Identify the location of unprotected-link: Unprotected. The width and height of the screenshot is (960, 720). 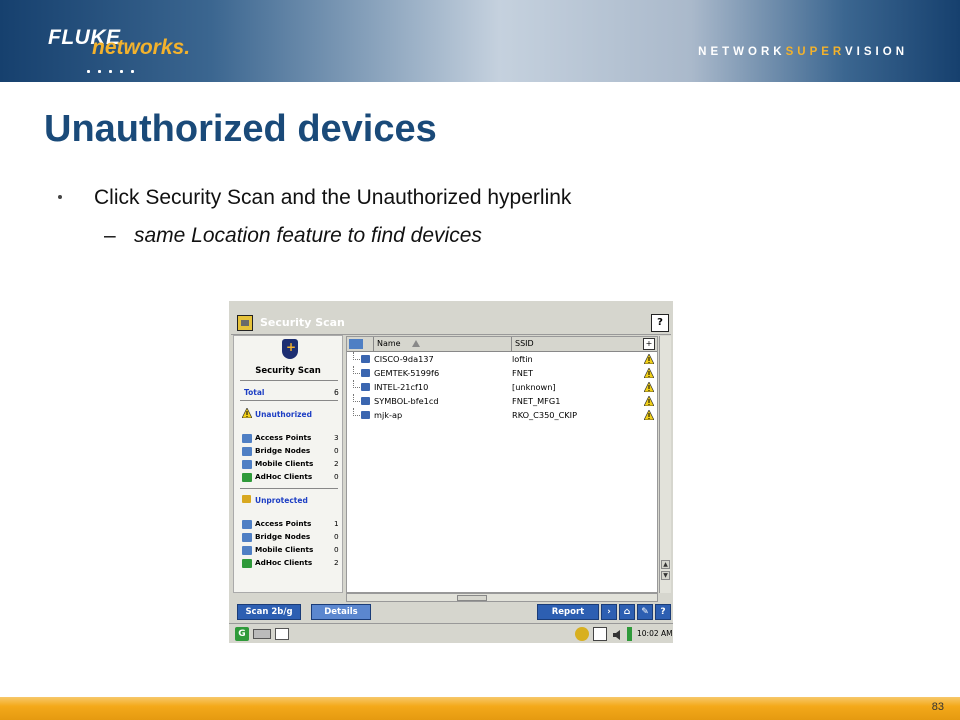
(281, 500).